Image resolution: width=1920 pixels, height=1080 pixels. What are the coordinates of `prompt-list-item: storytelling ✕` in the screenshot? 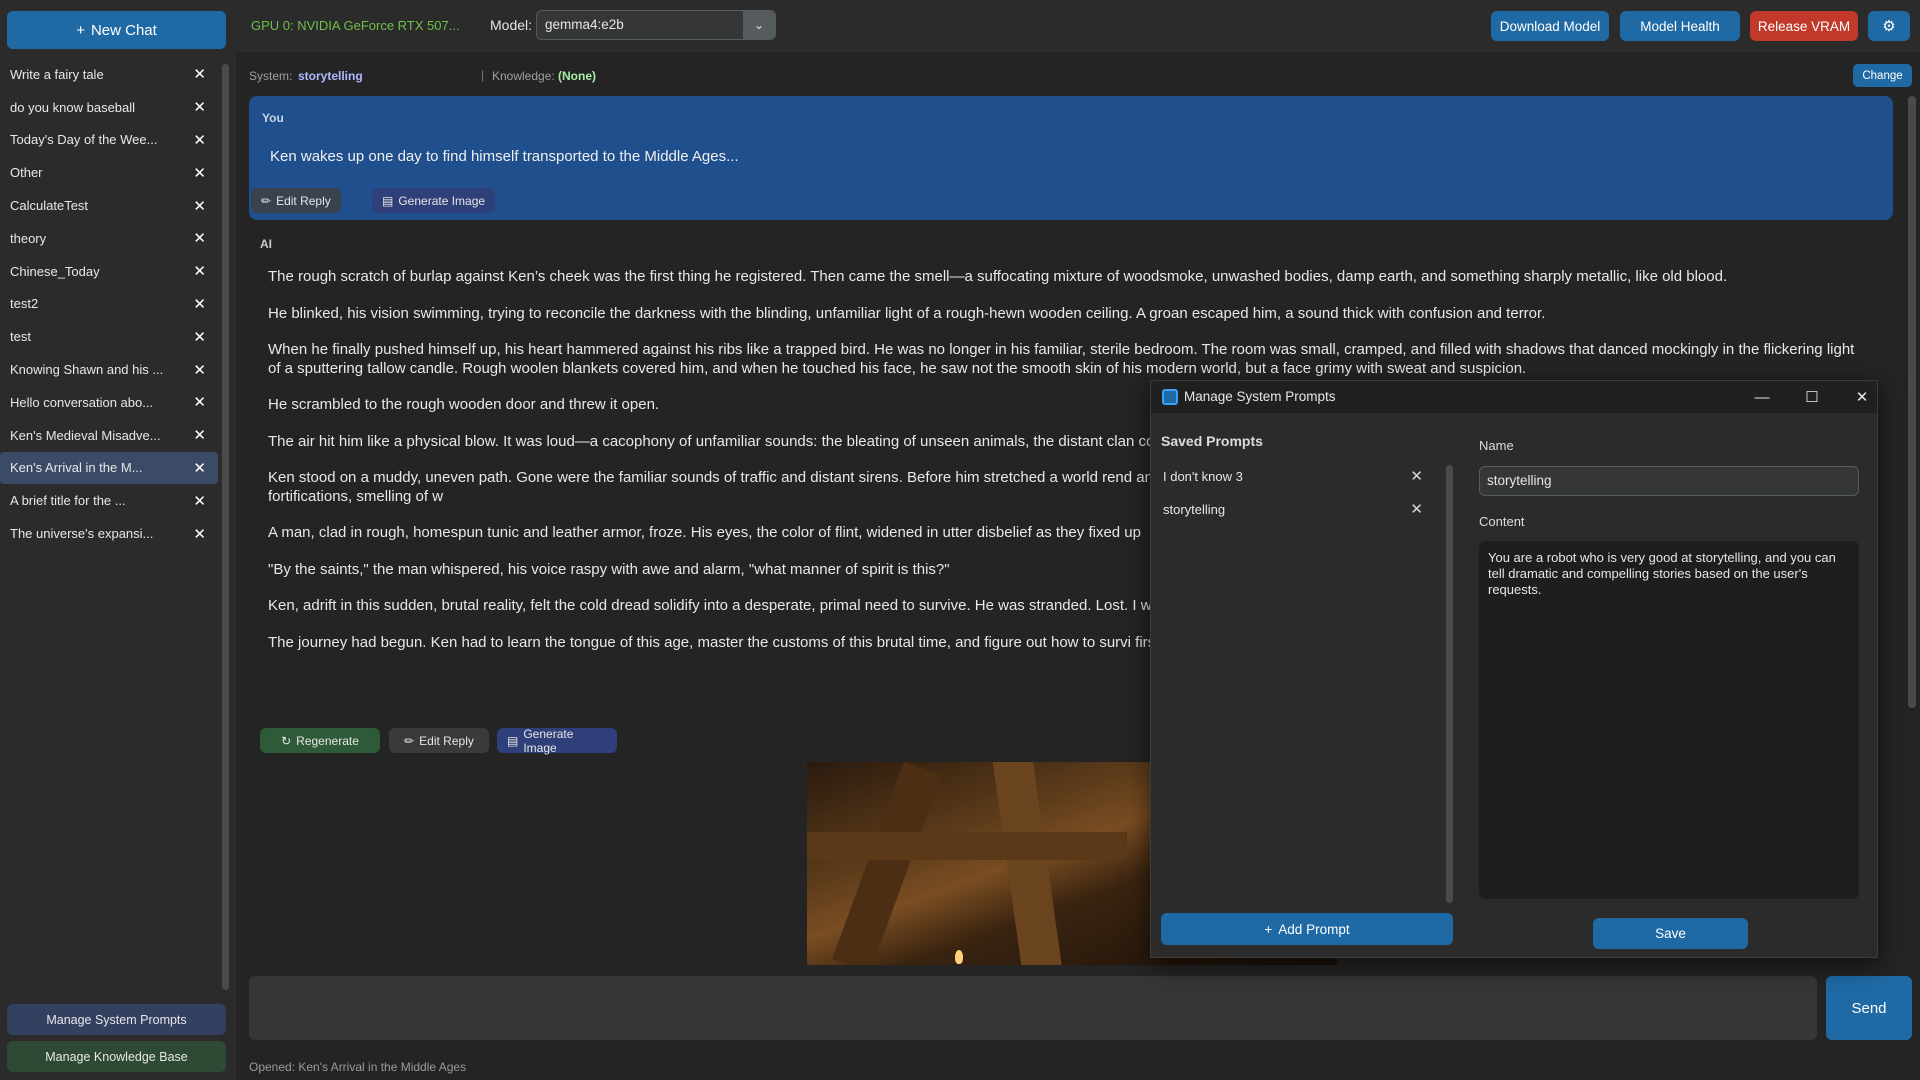 It's located at (1298, 509).